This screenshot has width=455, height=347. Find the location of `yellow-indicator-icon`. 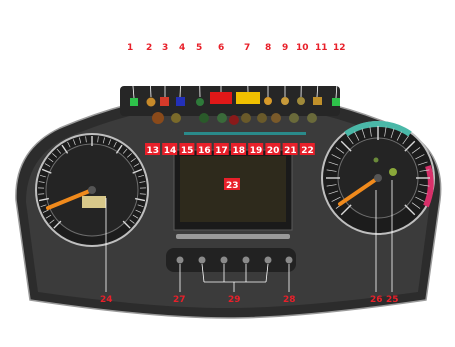

yellow-indicator-icon is located at coordinates (248, 98).